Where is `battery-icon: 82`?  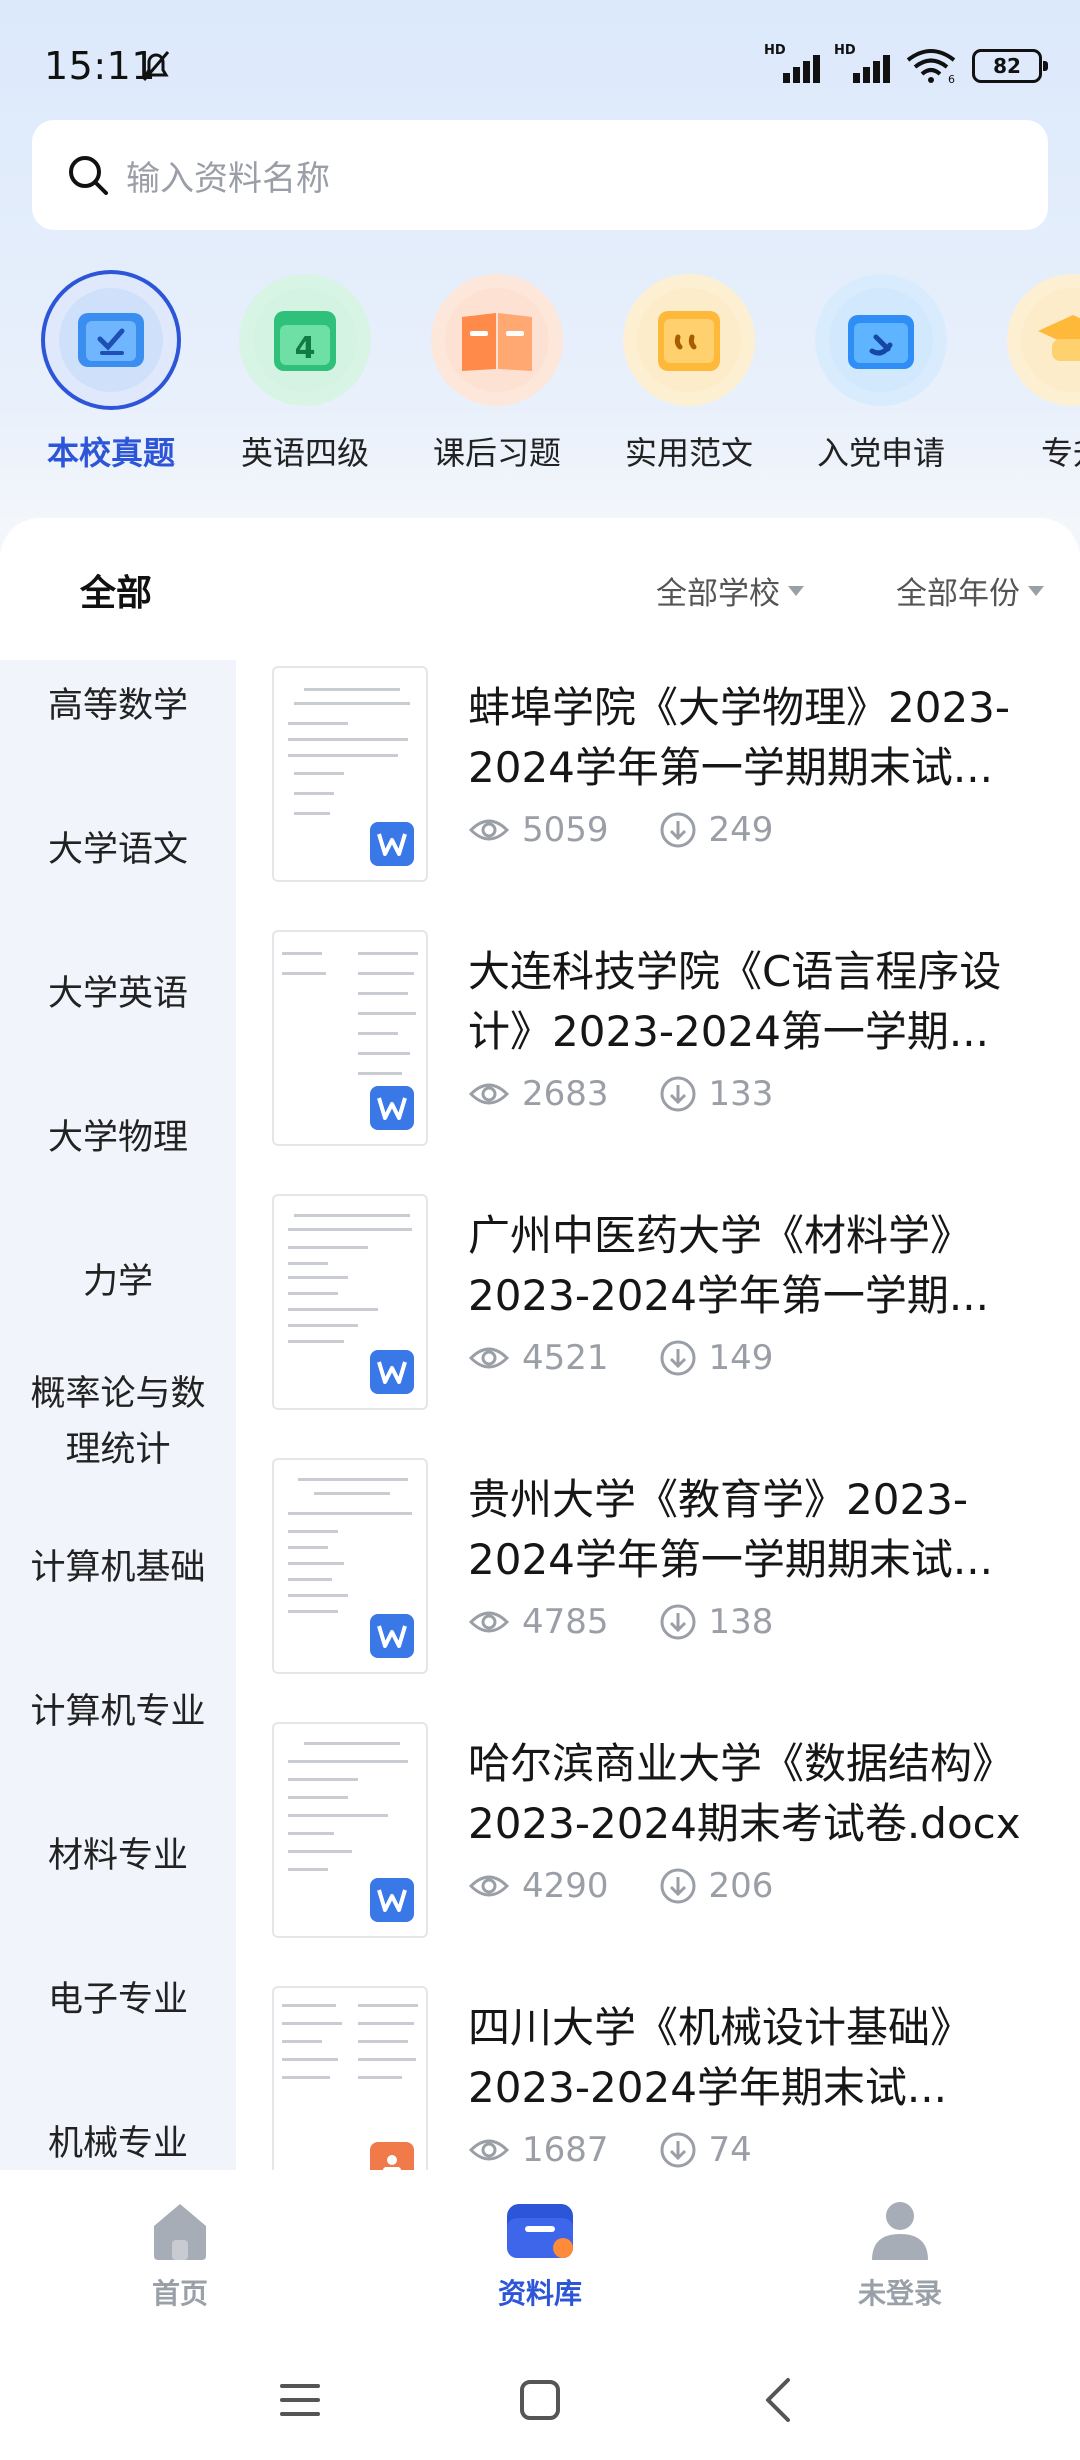
battery-icon: 82 is located at coordinates (1010, 66).